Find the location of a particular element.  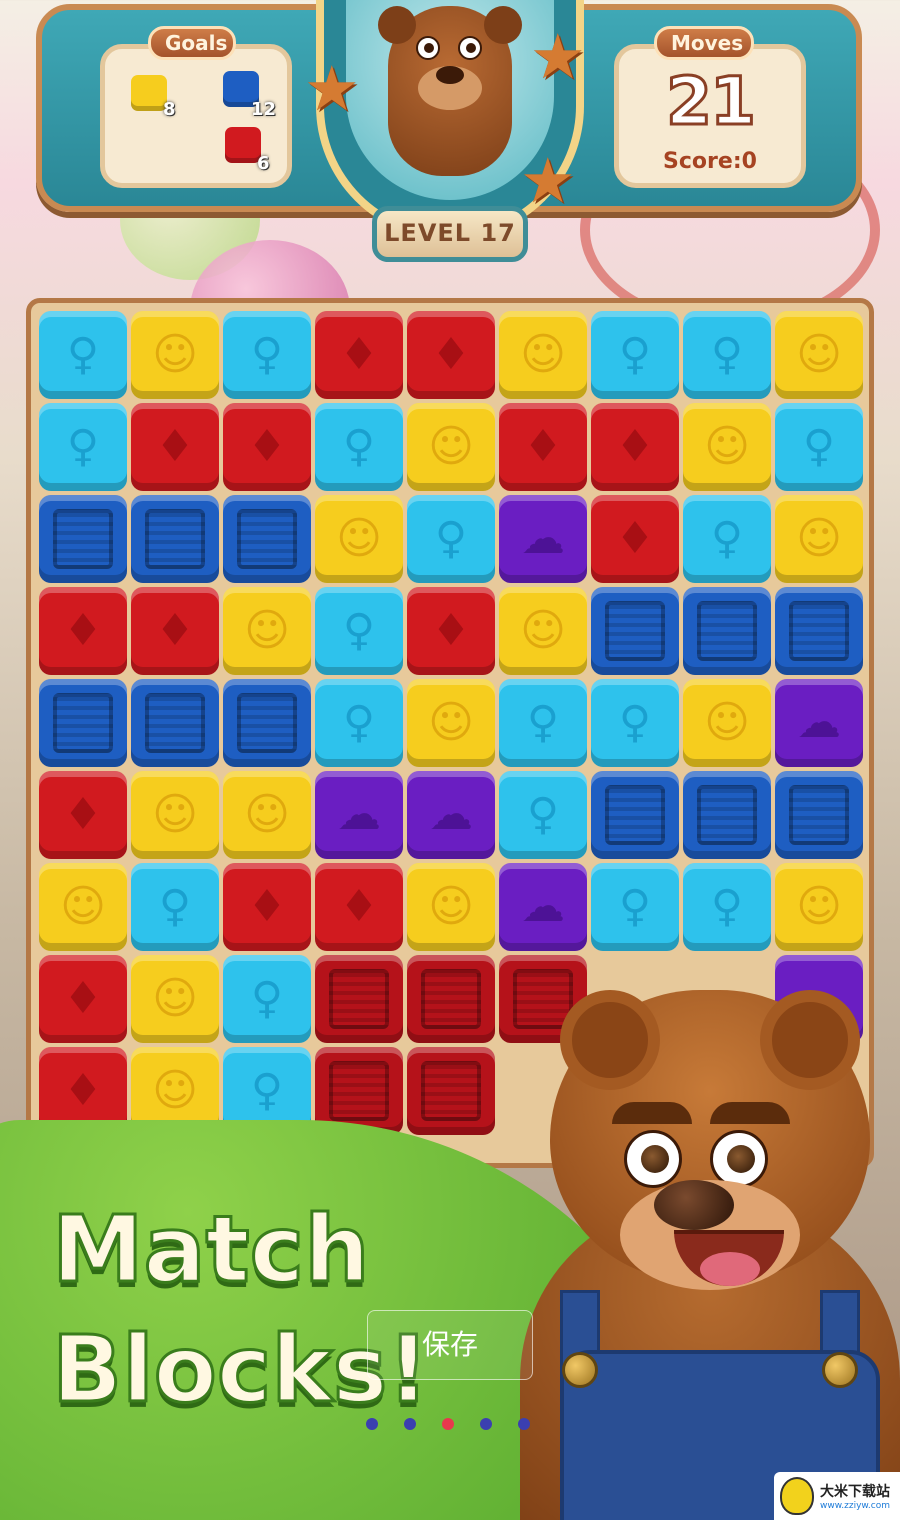

star-icon: ★ is located at coordinates (558, 56).